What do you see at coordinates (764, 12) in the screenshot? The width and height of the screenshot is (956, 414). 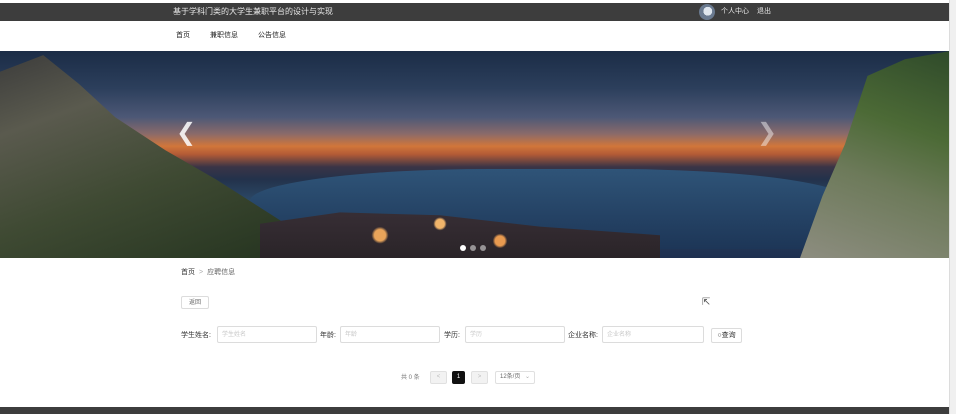 I see `logout-link: 退出` at bounding box center [764, 12].